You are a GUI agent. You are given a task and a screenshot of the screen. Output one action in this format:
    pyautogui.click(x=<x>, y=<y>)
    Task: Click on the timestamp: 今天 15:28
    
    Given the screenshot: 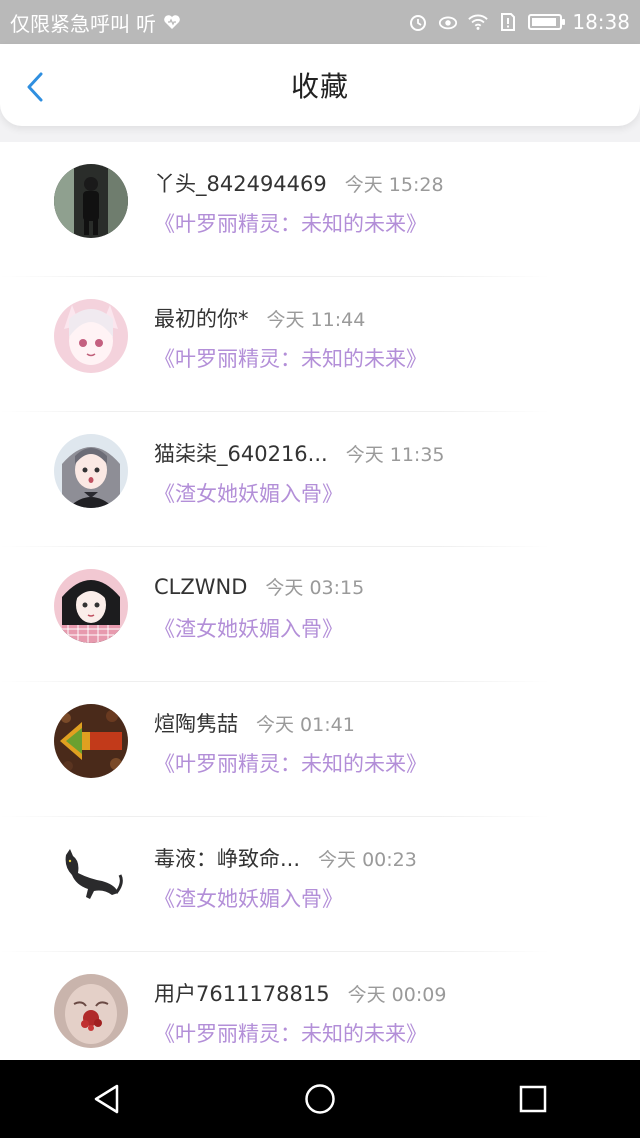 What is the action you would take?
    pyautogui.click(x=394, y=185)
    